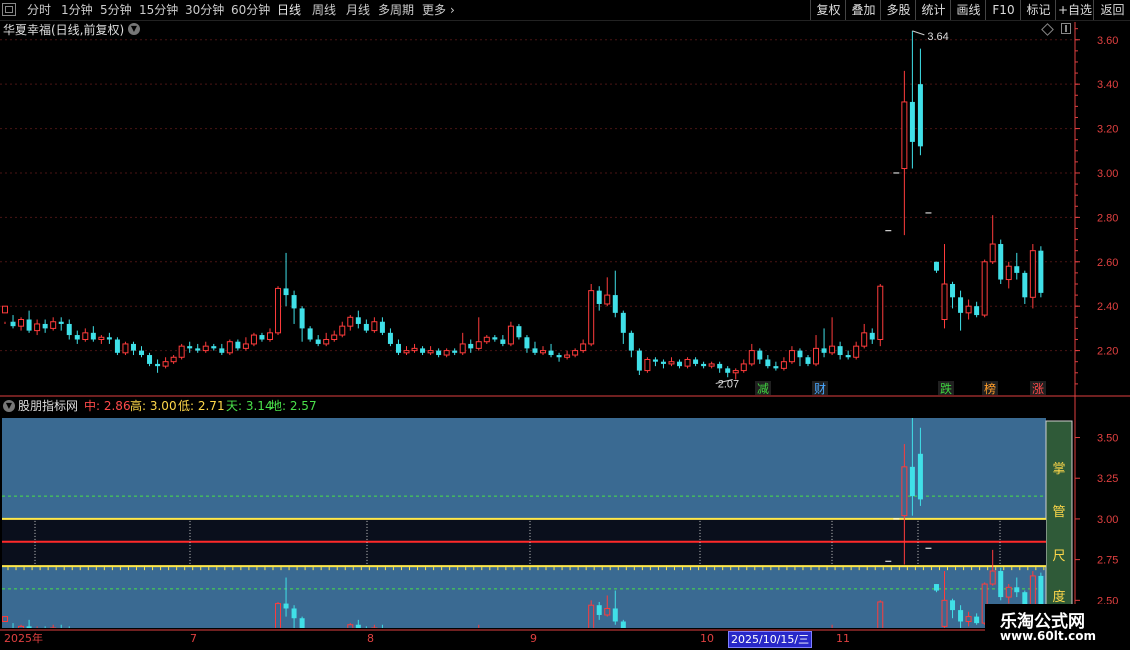  I want to click on axis-label-6: 2.40, so click(1107, 307).